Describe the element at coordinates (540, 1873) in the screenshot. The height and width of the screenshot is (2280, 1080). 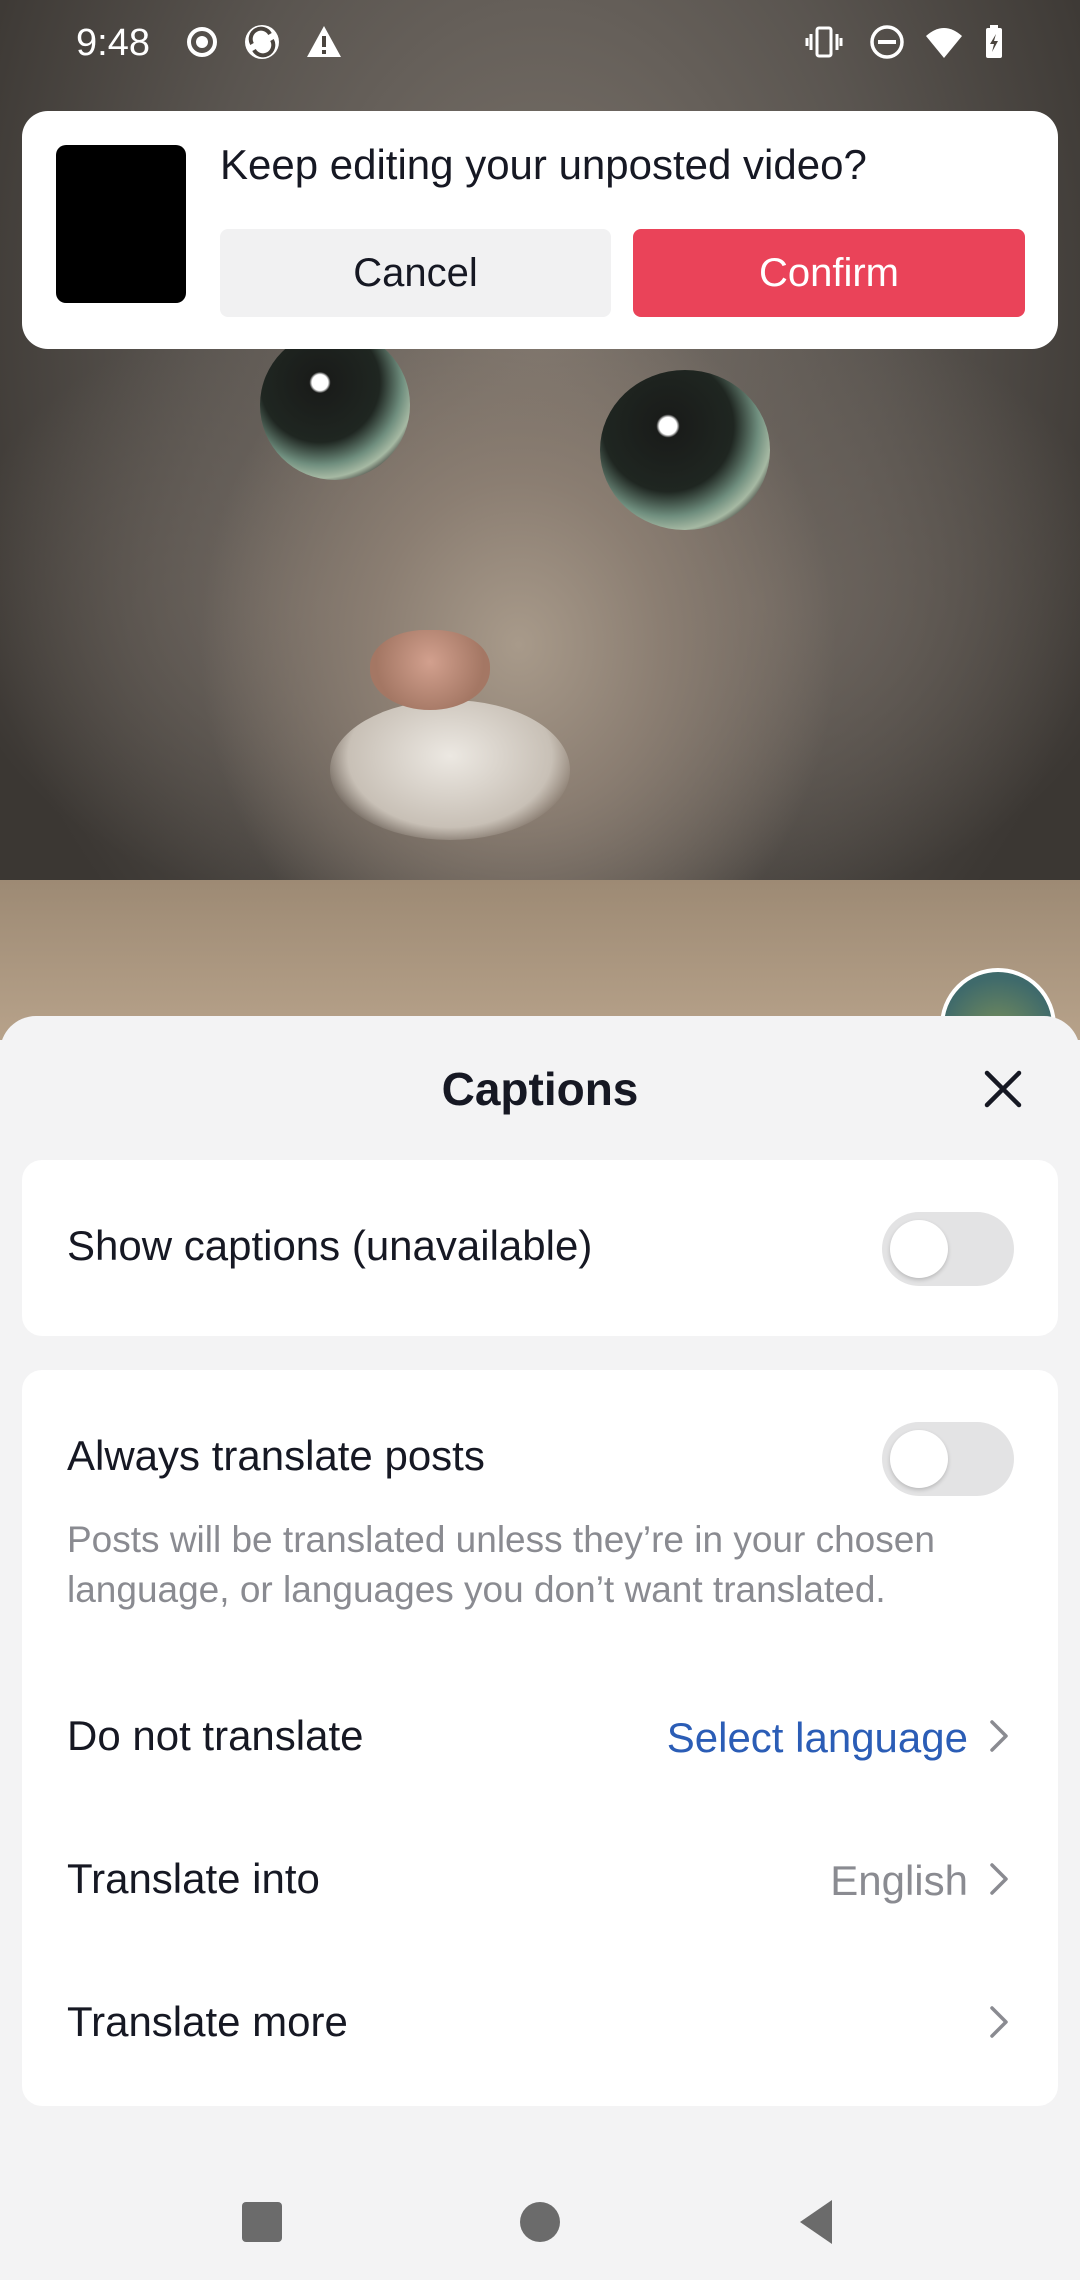
I see `translate-into-row: Translate into English` at that location.